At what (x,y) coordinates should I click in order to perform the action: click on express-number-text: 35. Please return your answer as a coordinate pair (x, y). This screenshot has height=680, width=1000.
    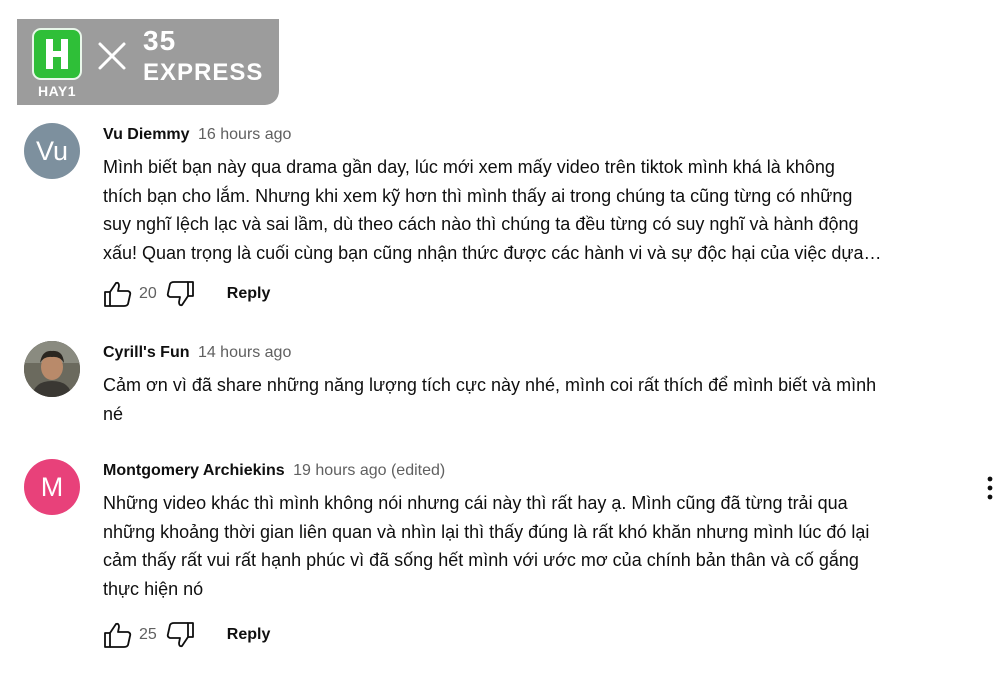
    Looking at the image, I should click on (160, 40).